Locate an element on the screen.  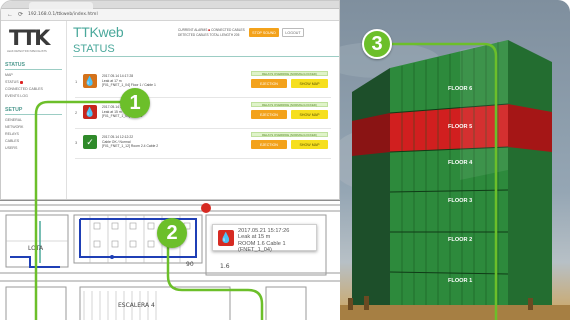
event-location: [F01_FNET_1_04] Floor 1 / Cable 1 is located at coordinates (129, 85).